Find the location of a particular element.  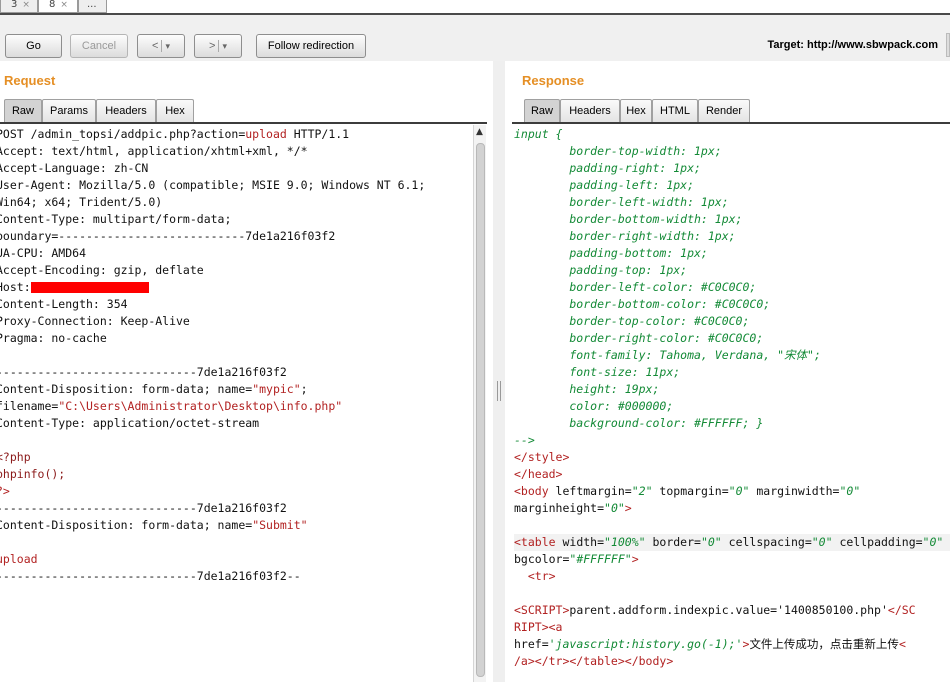

separator is located at coordinates (162, 46).